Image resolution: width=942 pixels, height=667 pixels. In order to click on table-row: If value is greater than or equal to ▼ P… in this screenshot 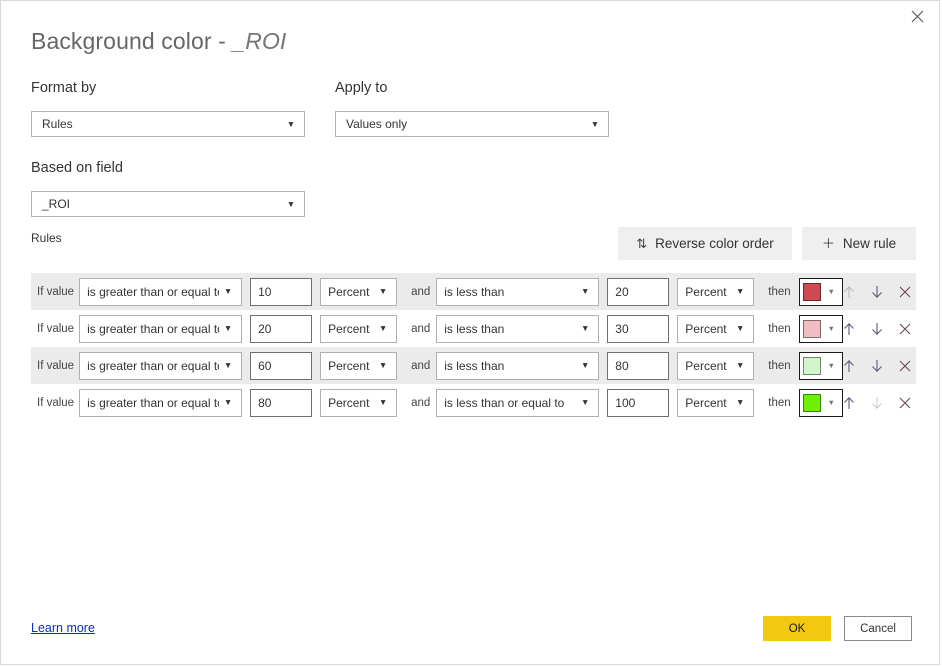, I will do `click(473, 365)`.